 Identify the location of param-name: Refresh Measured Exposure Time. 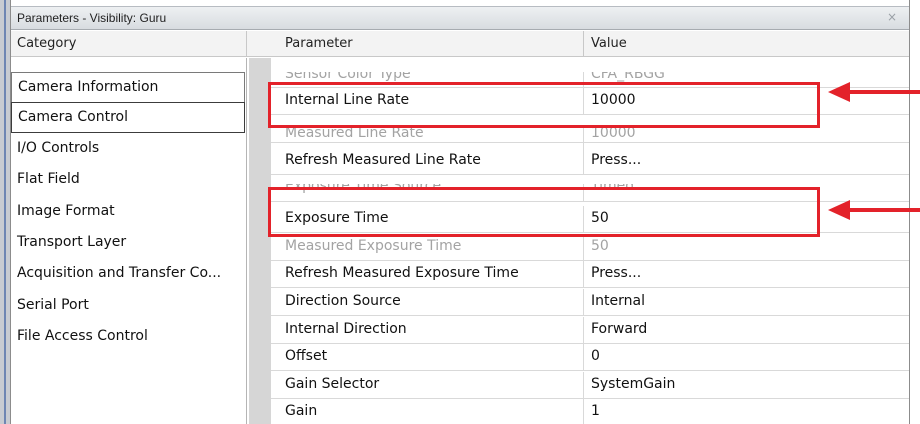
(402, 273).